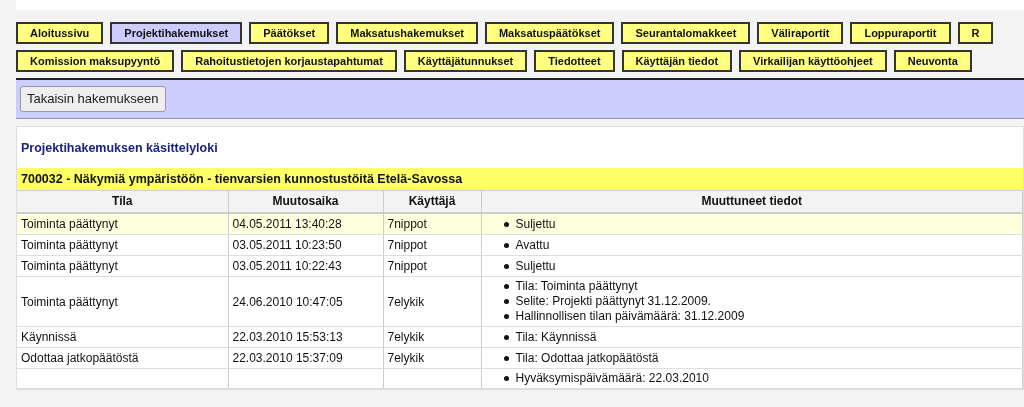 The image size is (1024, 407). I want to click on nav-tab: Komission maksupyyntö, so click(95, 61).